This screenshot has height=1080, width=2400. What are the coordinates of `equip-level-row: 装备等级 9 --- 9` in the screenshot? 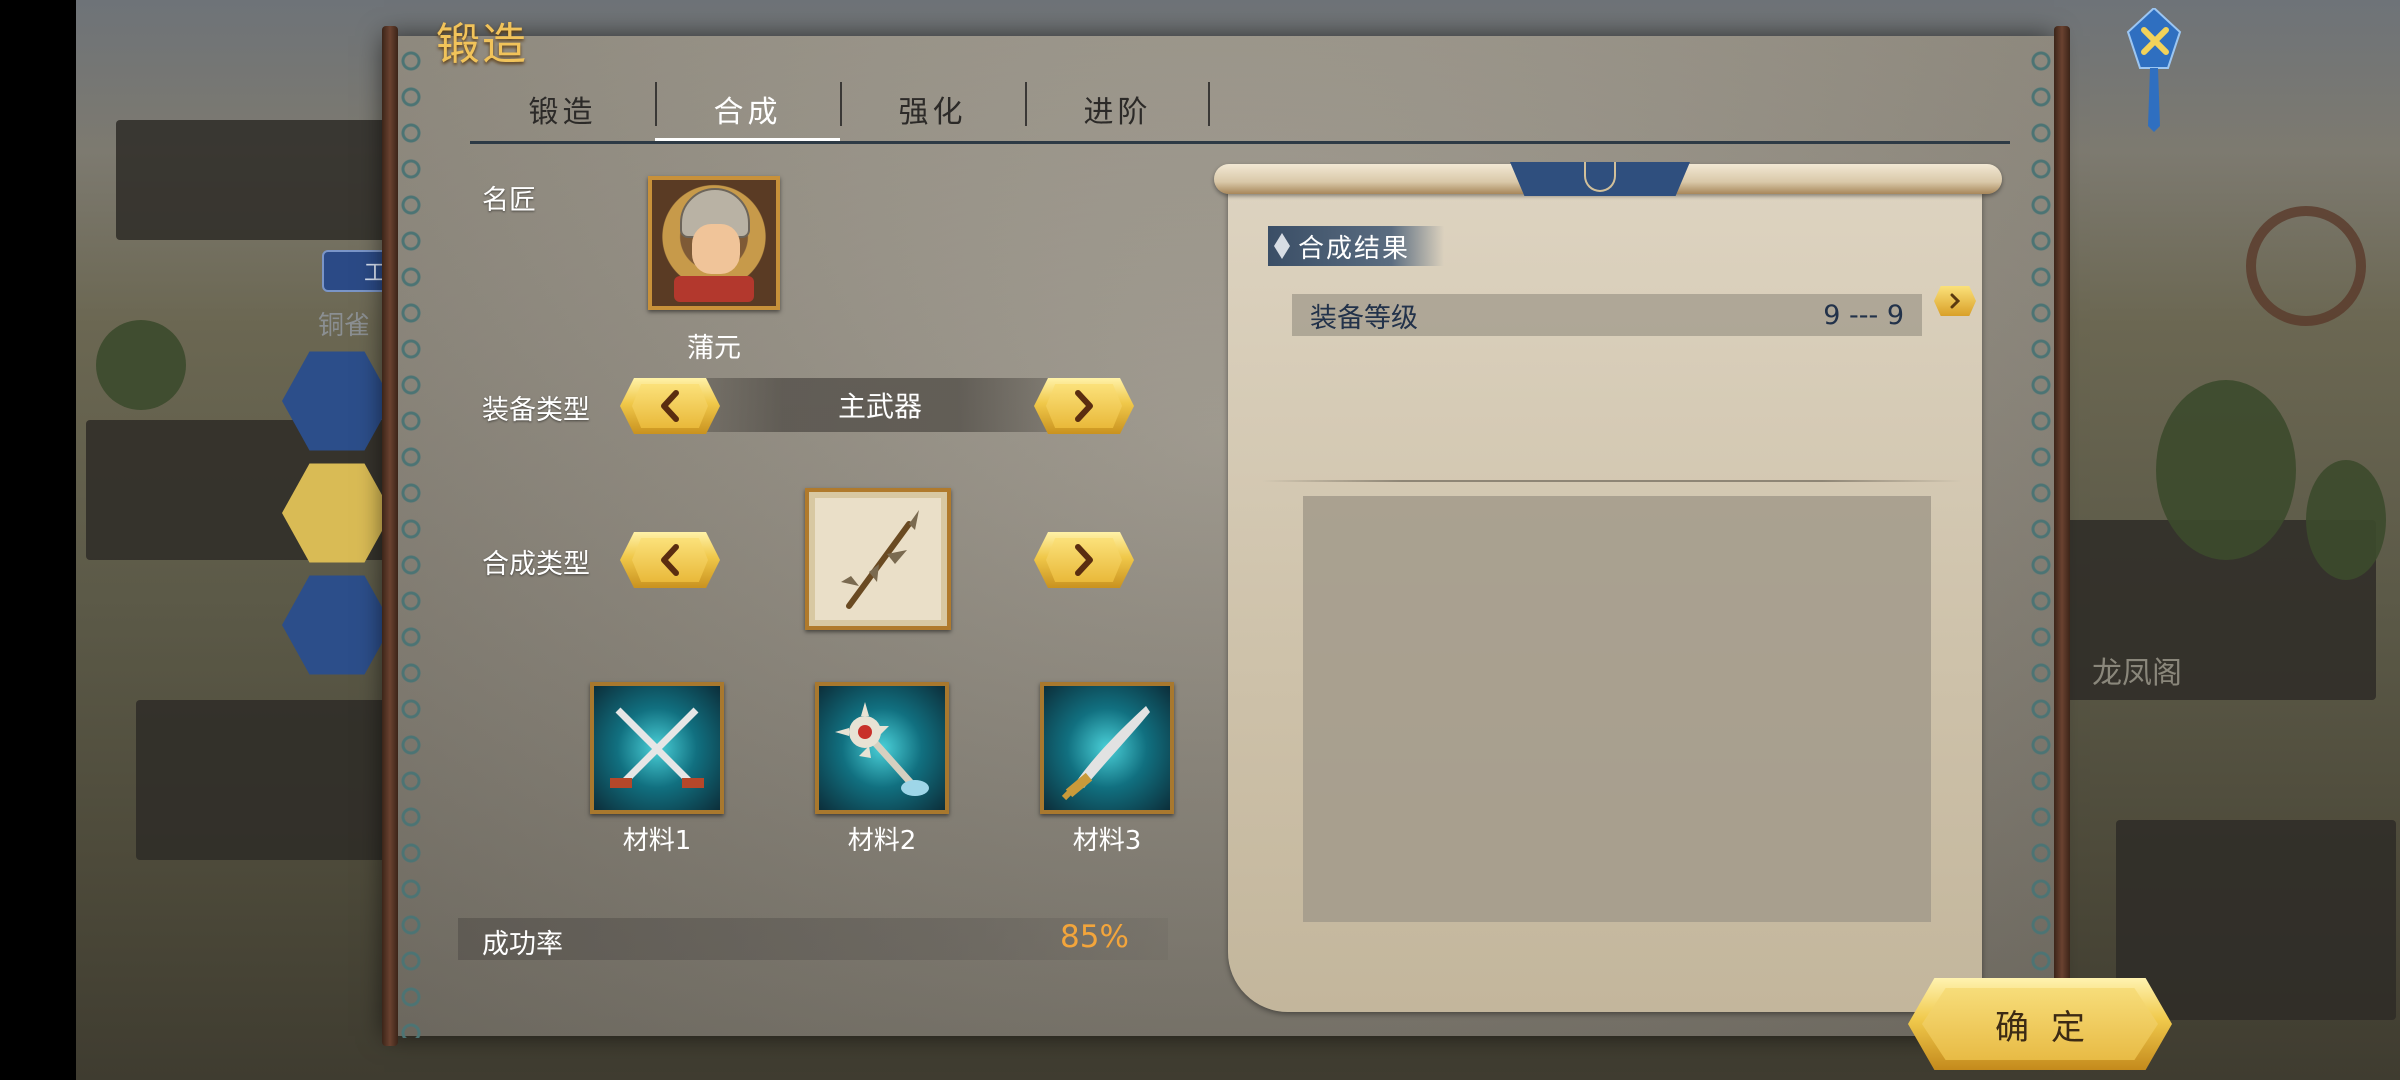 It's located at (1607, 315).